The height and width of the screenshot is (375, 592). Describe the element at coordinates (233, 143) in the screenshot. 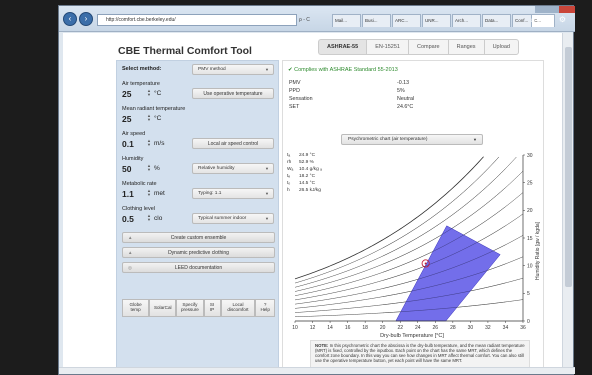

I see `local-air-speed-button: Local air speed control` at that location.